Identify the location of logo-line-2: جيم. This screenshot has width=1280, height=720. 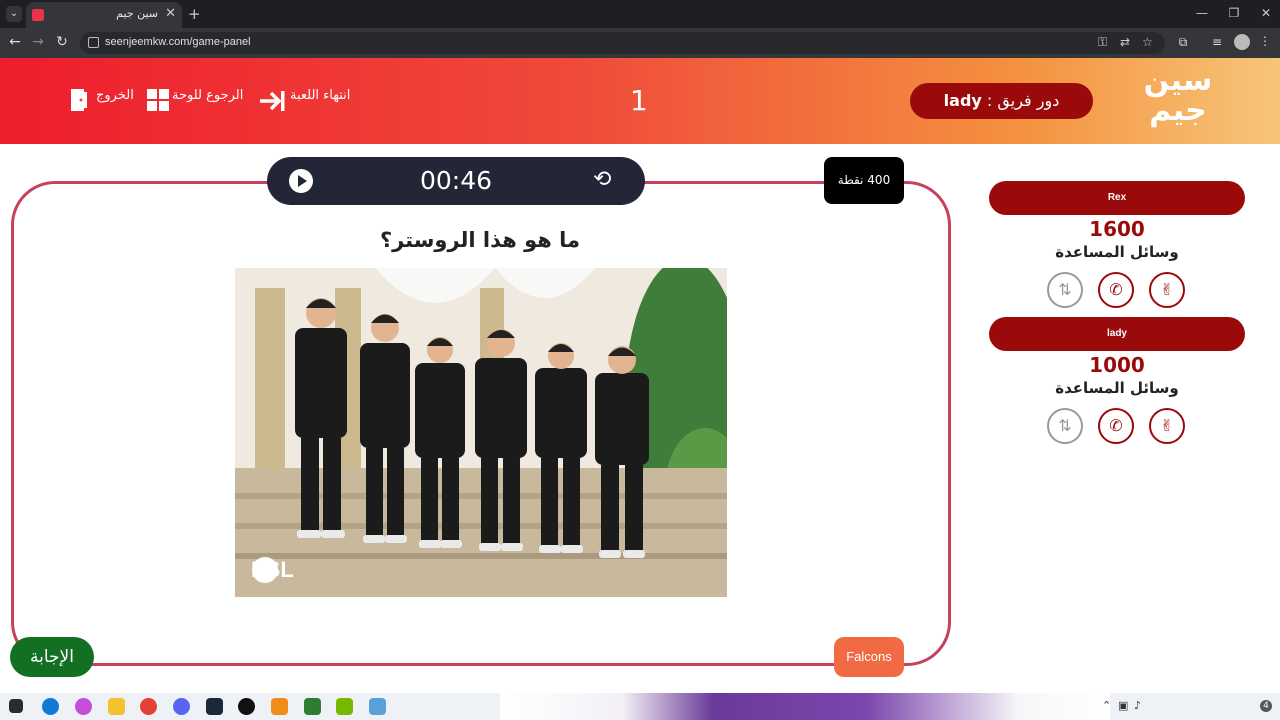
(1178, 110).